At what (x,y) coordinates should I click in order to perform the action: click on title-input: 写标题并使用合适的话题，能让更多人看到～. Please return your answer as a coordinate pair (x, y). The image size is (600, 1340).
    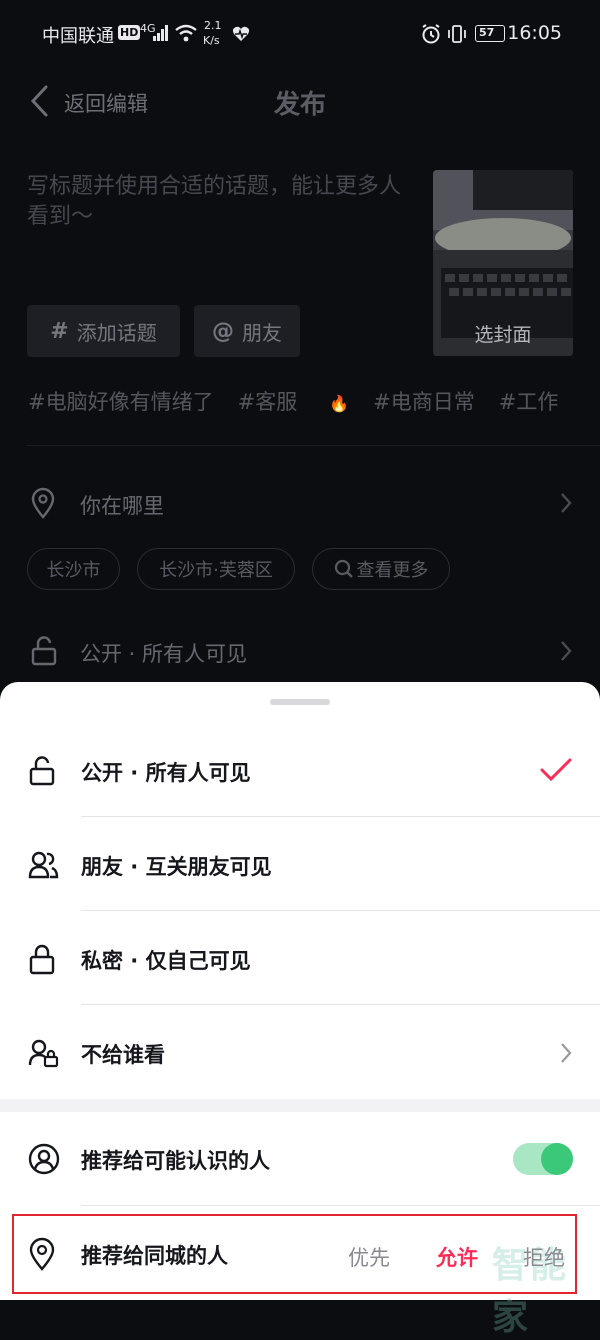
    Looking at the image, I should click on (222, 202).